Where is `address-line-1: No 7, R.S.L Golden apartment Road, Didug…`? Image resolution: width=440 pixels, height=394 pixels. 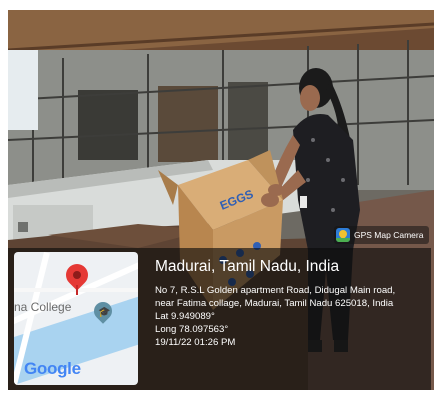
address-line-1: No 7, R.S.L Golden apartment Road, Didug… is located at coordinates (275, 290).